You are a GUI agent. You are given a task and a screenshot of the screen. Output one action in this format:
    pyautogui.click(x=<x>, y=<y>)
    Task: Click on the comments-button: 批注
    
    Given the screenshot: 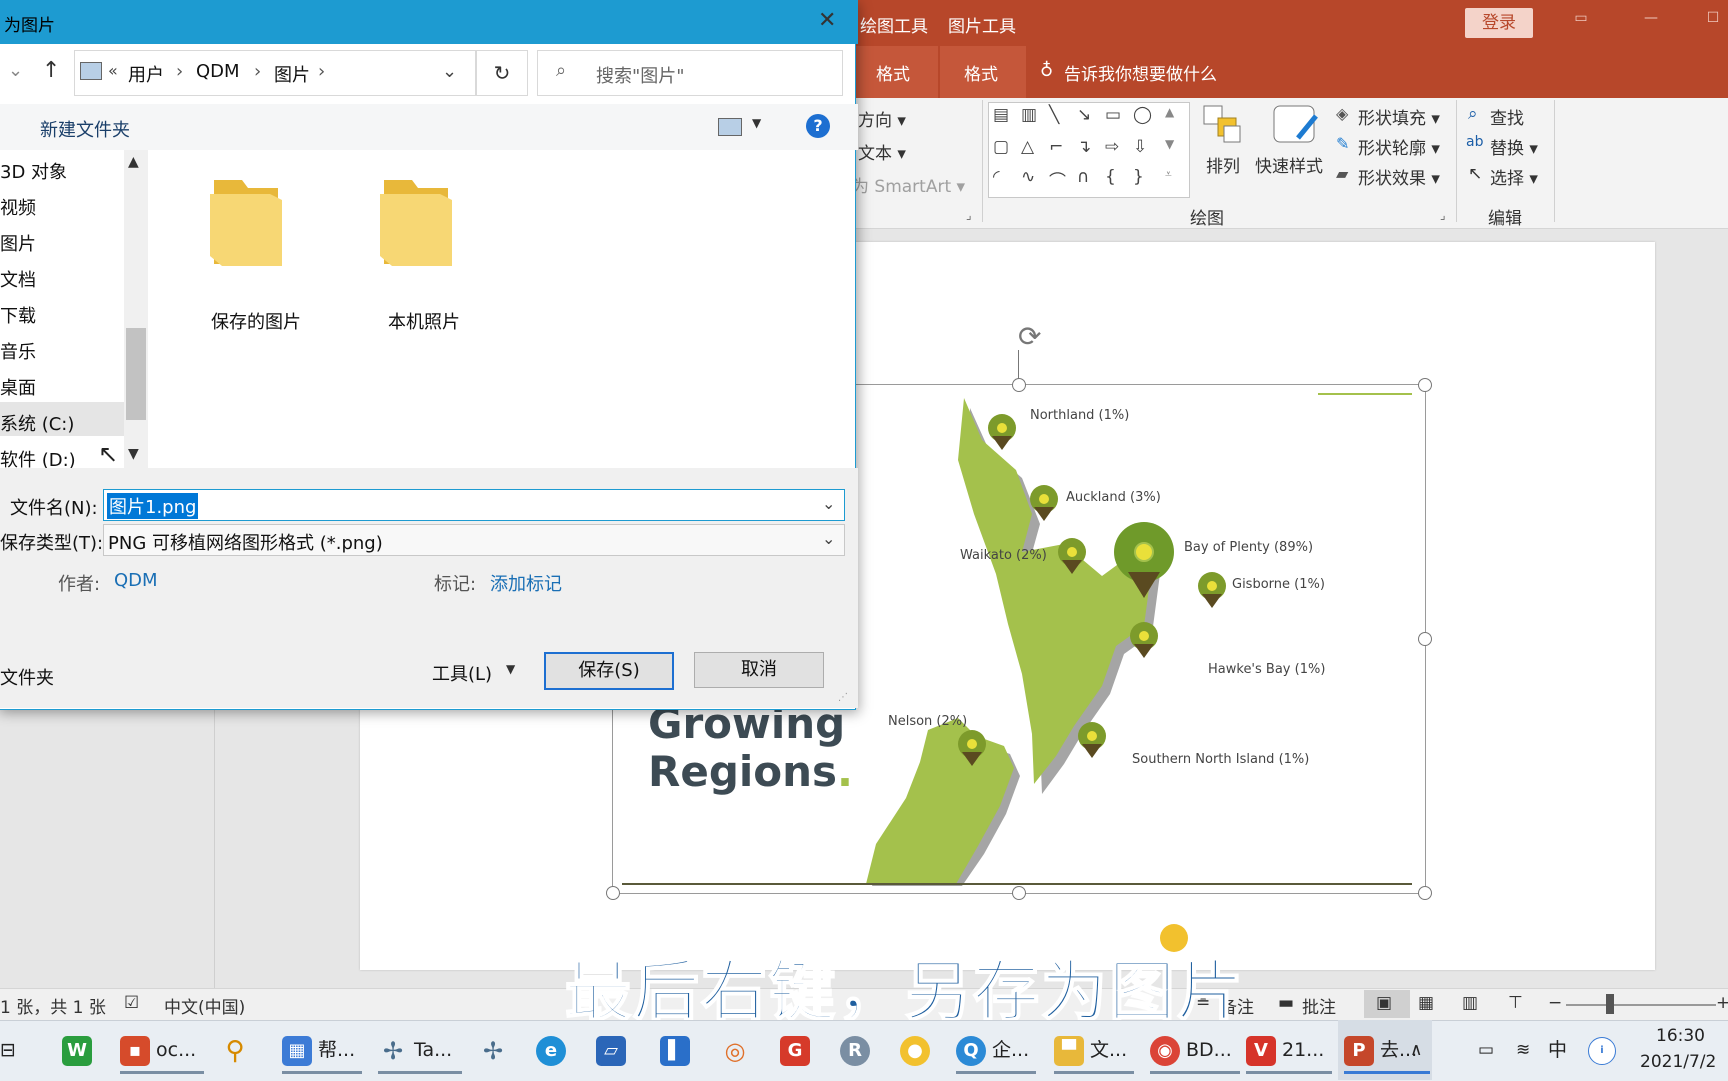 What is the action you would take?
    pyautogui.click(x=1319, y=1005)
    